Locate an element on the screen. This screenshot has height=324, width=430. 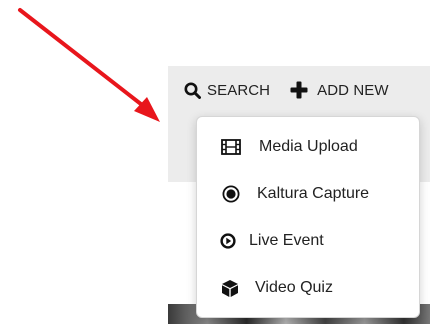
red-arrow-annotation is located at coordinates (89, 65).